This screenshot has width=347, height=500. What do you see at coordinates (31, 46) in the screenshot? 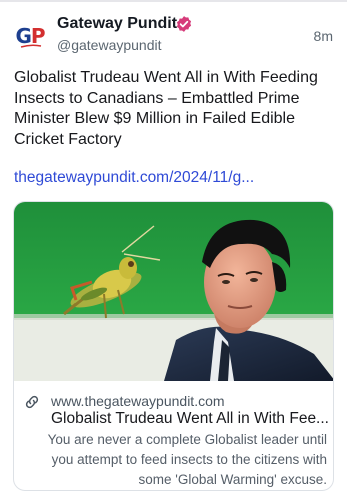
I see `logo-swoosh-icon` at bounding box center [31, 46].